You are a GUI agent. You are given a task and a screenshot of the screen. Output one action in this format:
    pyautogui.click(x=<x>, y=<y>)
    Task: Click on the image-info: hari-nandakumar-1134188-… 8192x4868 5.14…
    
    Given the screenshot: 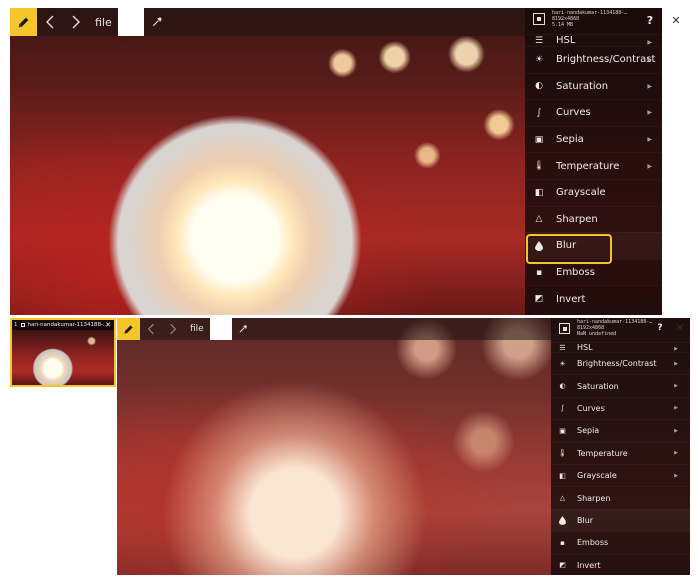 What is the action you would take?
    pyautogui.click(x=589, y=19)
    